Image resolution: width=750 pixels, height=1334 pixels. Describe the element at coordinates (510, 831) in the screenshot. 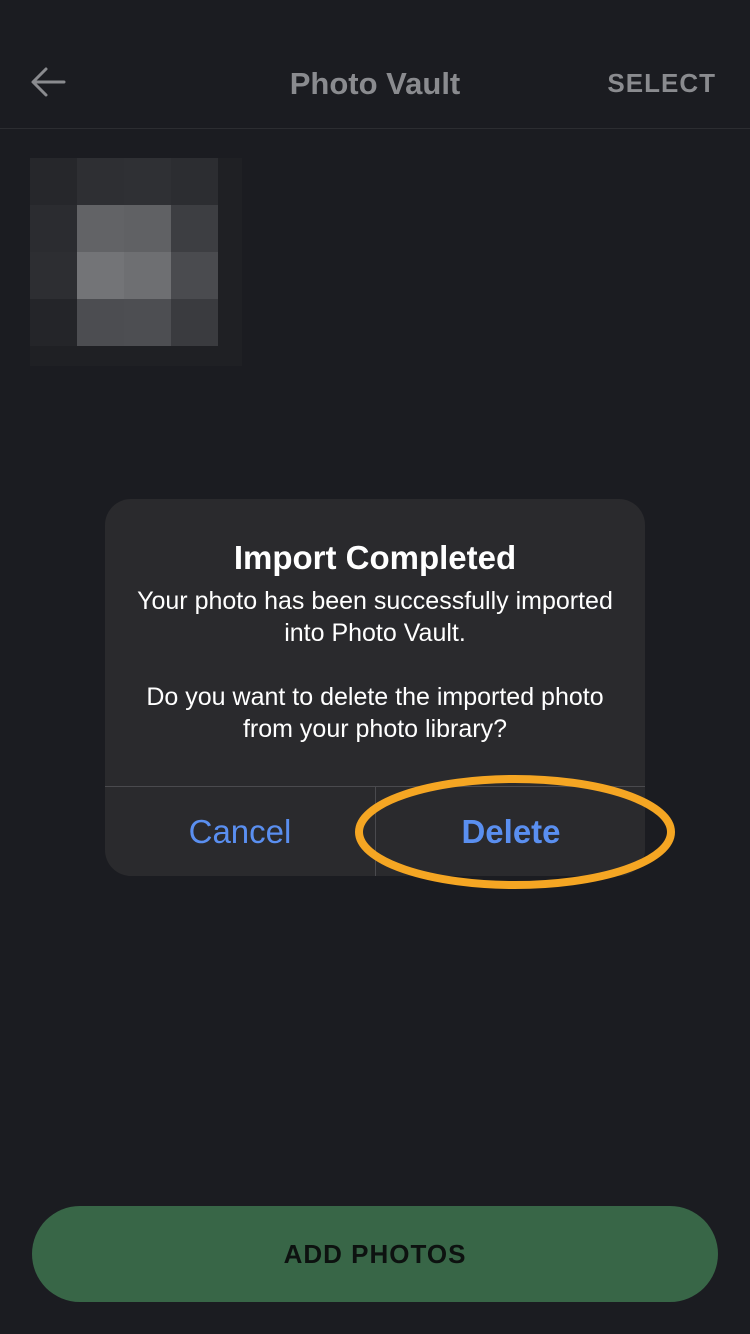

I see `delete-button: Delete` at that location.